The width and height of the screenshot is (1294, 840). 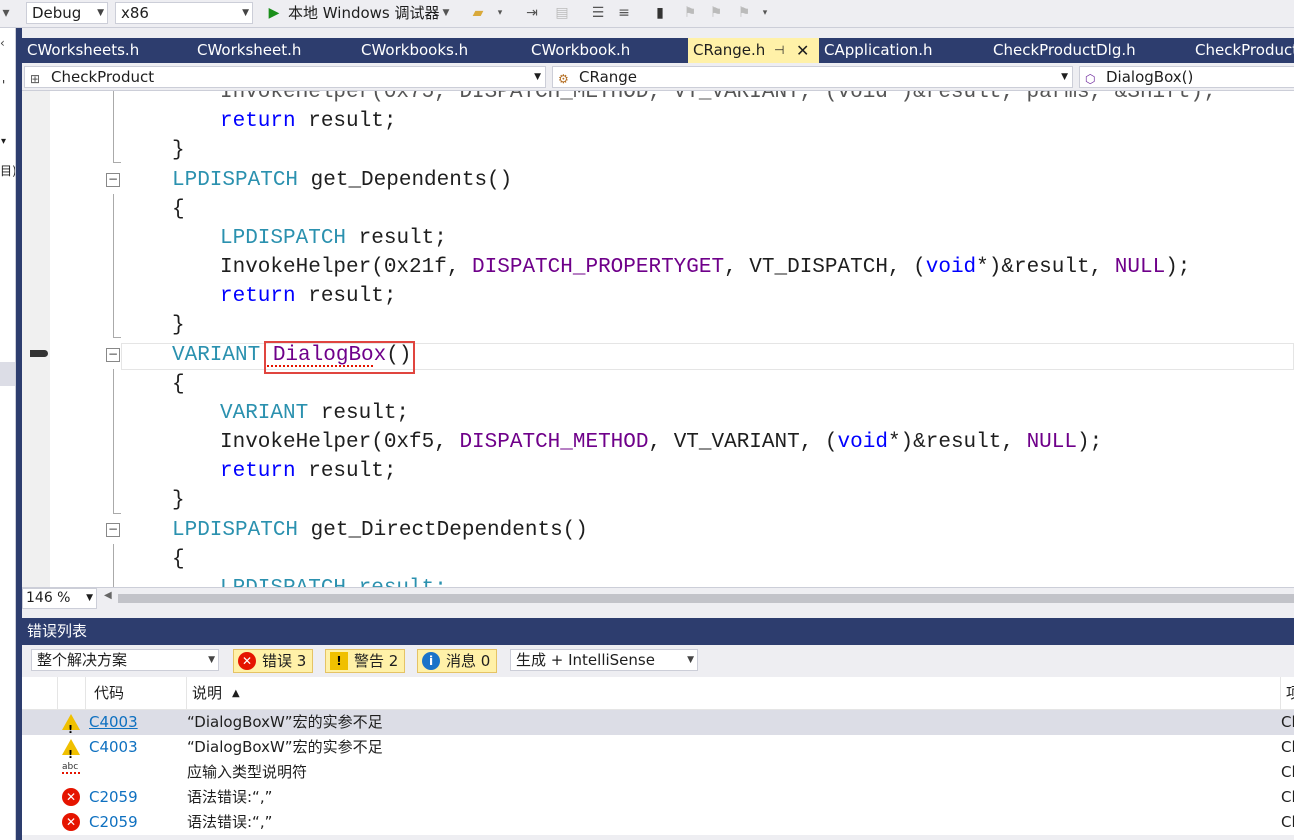 What do you see at coordinates (2, 43) in the screenshot?
I see `chevron-left-icon: ‹` at bounding box center [2, 43].